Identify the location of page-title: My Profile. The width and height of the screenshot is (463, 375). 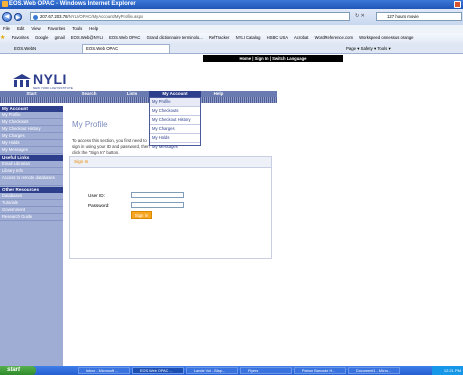
(90, 124).